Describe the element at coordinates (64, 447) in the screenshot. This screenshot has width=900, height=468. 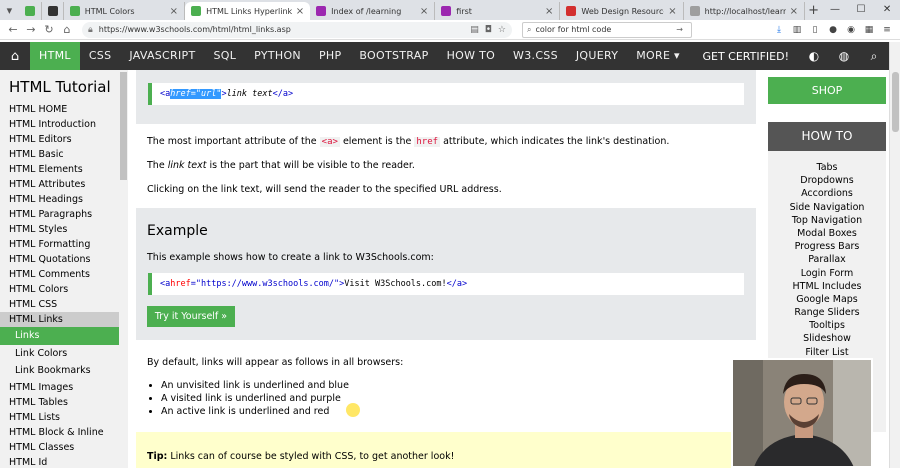
I see `sidebar-item: HTML Classes` at that location.